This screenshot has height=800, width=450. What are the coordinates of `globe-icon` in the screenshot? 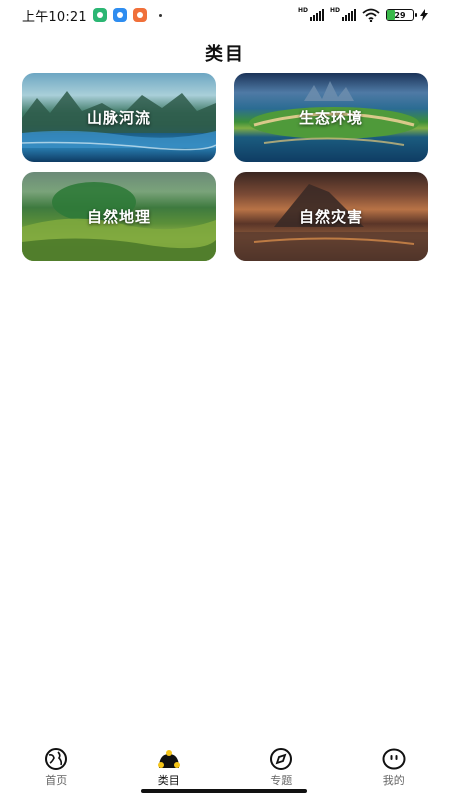 It's located at (56, 759).